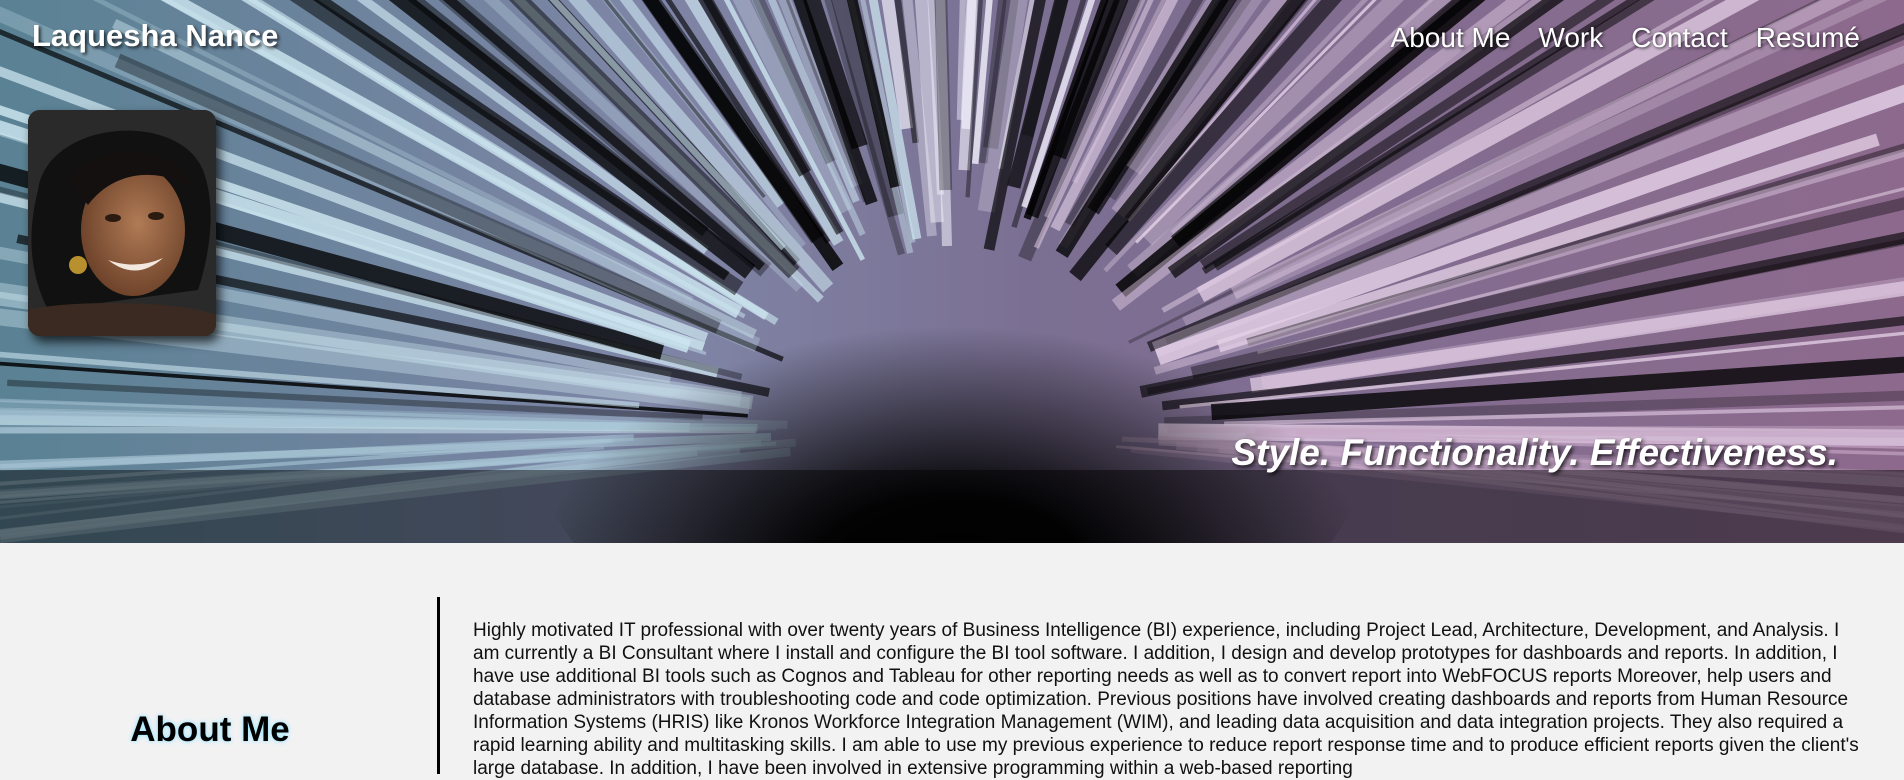 The image size is (1904, 780). What do you see at coordinates (1808, 38) in the screenshot?
I see `nav-resume: Resumé` at bounding box center [1808, 38].